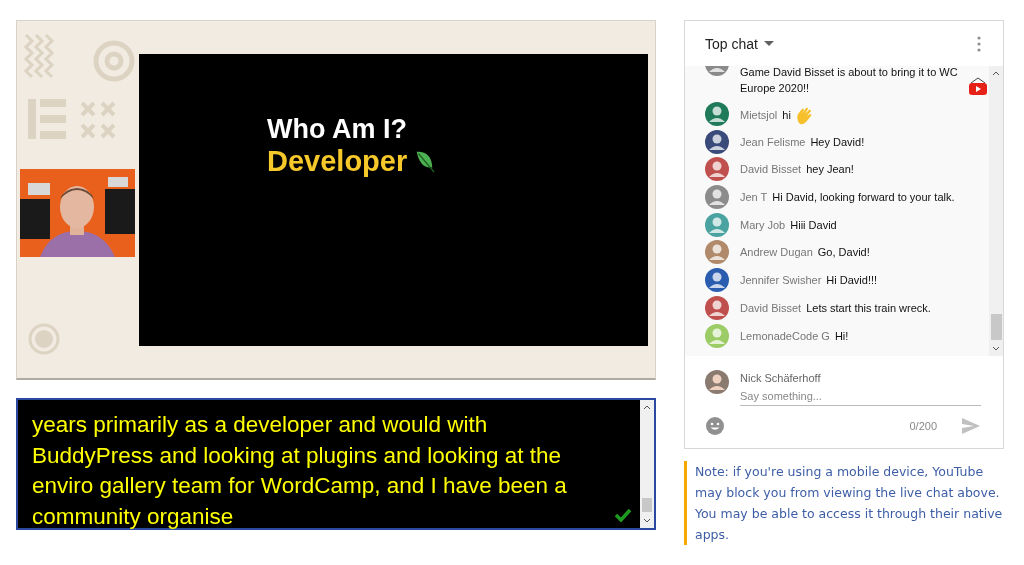 This screenshot has height=565, width=1024. What do you see at coordinates (978, 86) in the screenshot?
I see `play-icon` at bounding box center [978, 86].